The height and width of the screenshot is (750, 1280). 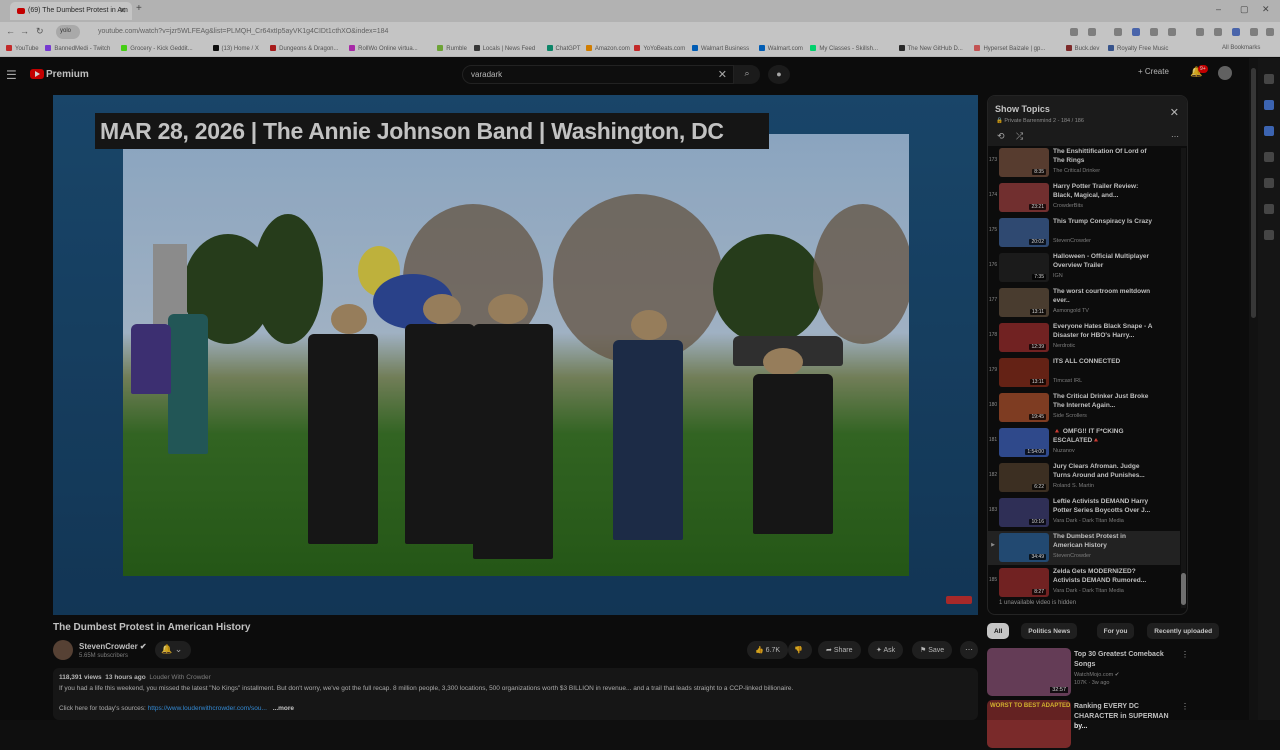 What do you see at coordinates (1185, 706) in the screenshot?
I see `more-dots-icon: ⋮` at bounding box center [1185, 706].